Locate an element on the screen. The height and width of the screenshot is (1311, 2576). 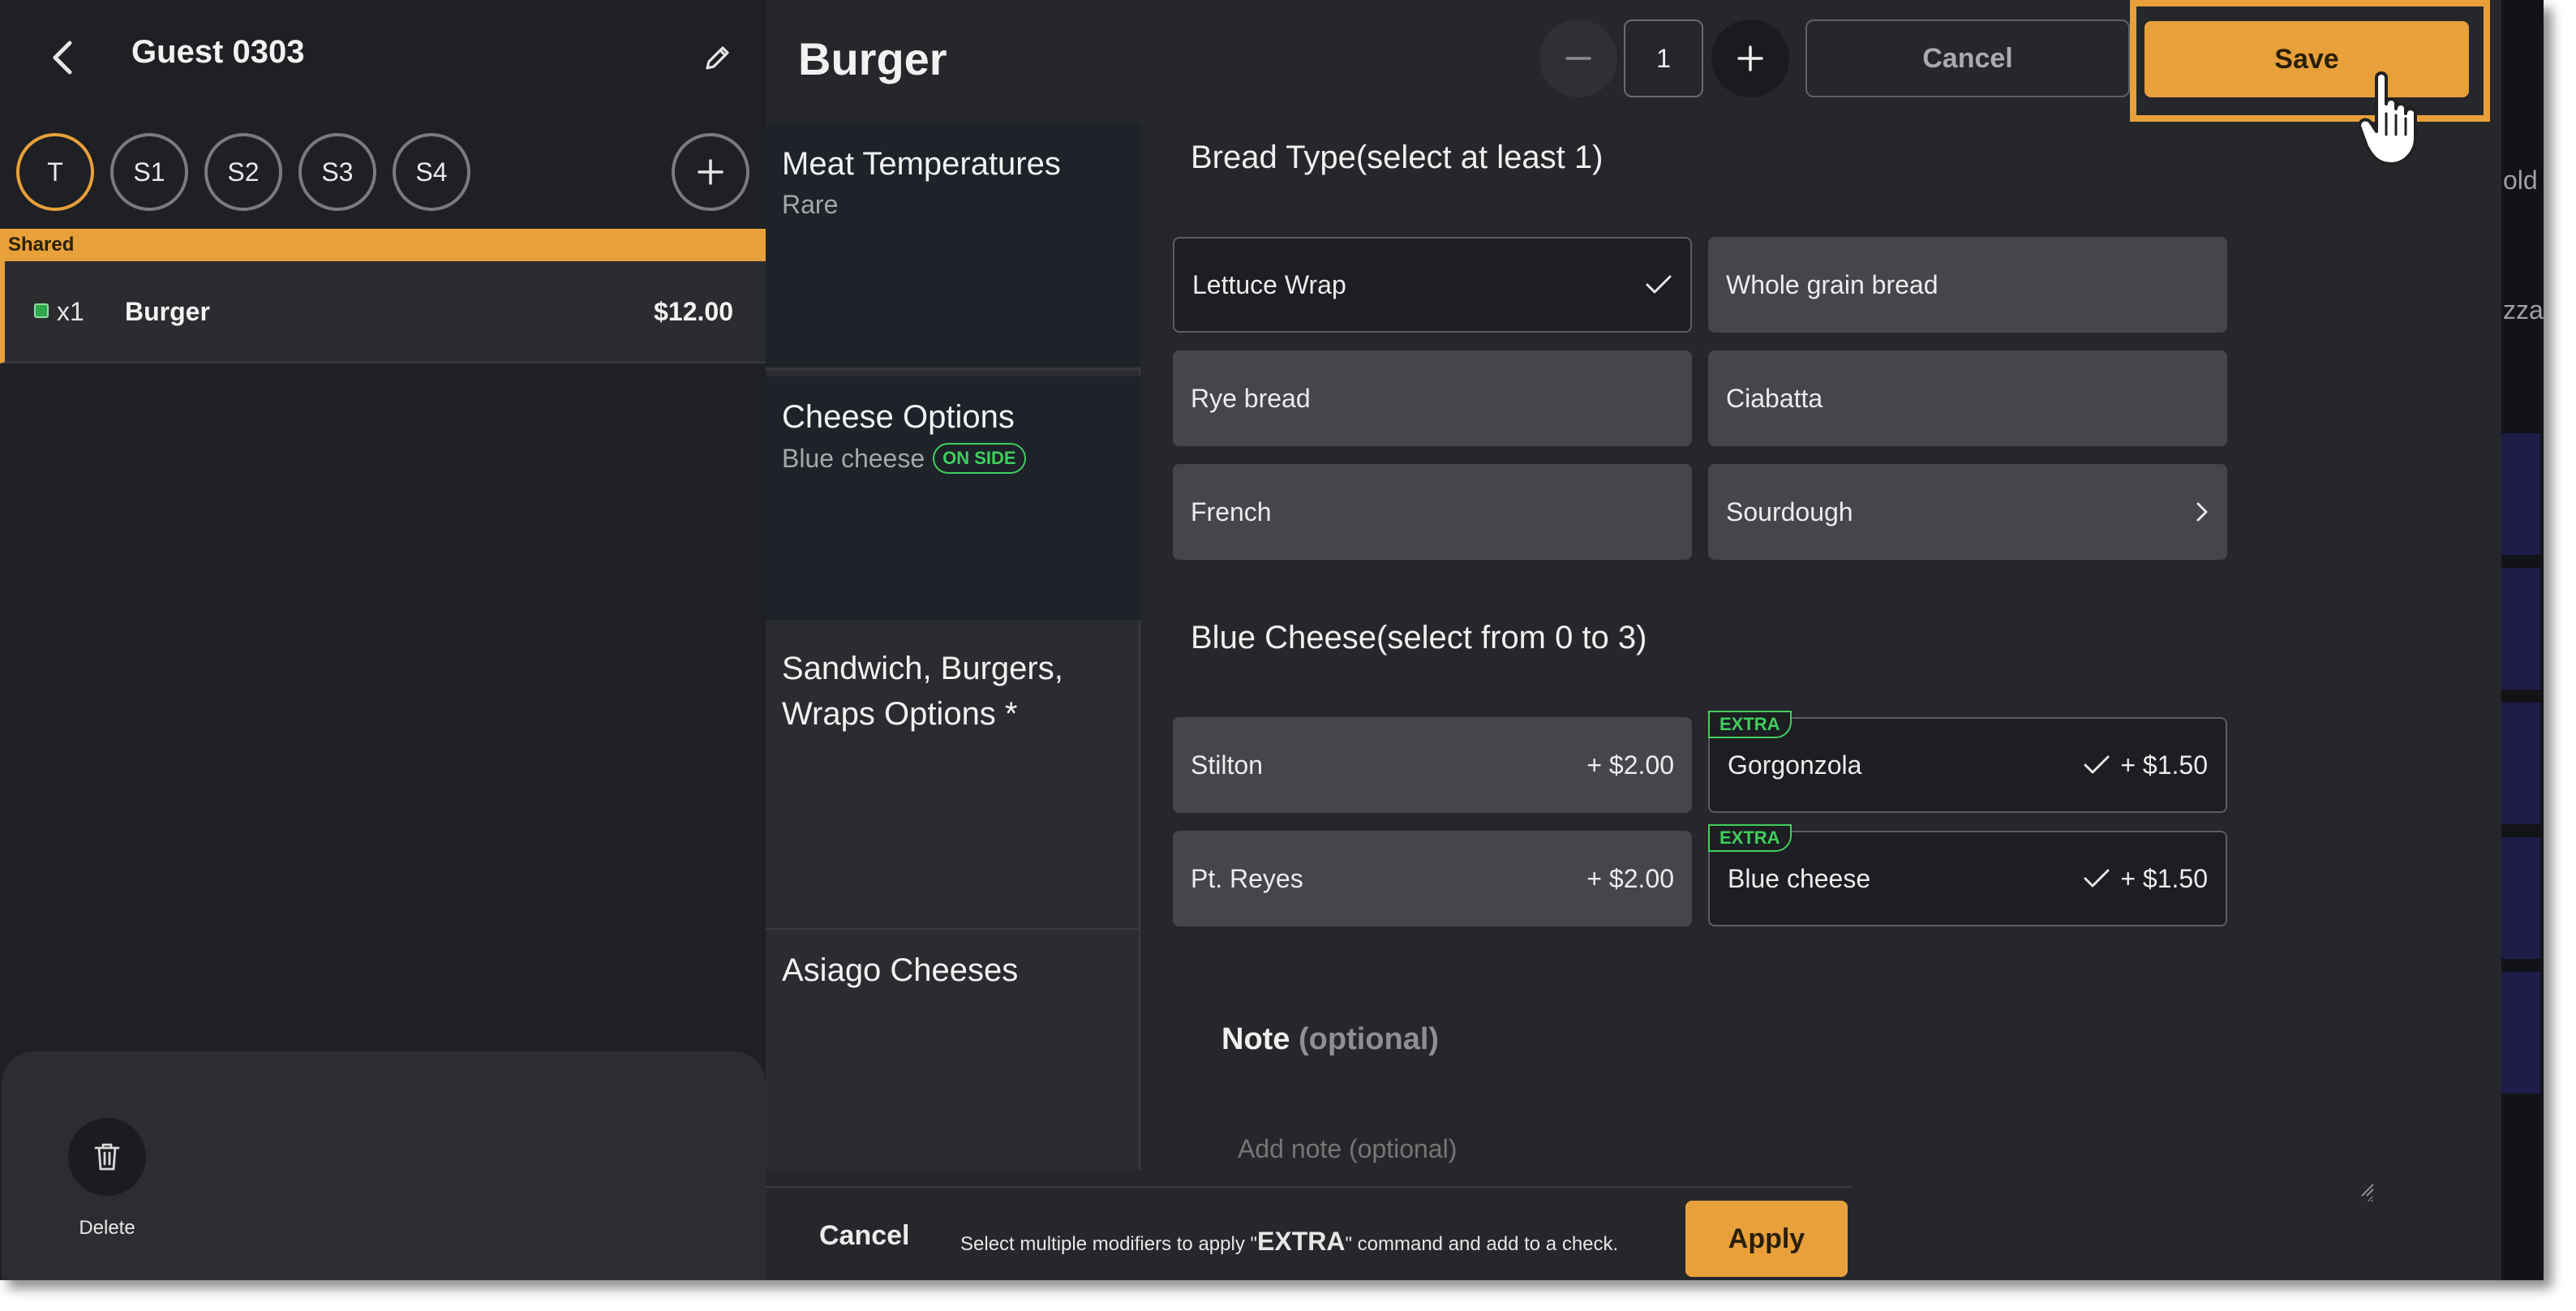
delete-button is located at coordinates (107, 1157).